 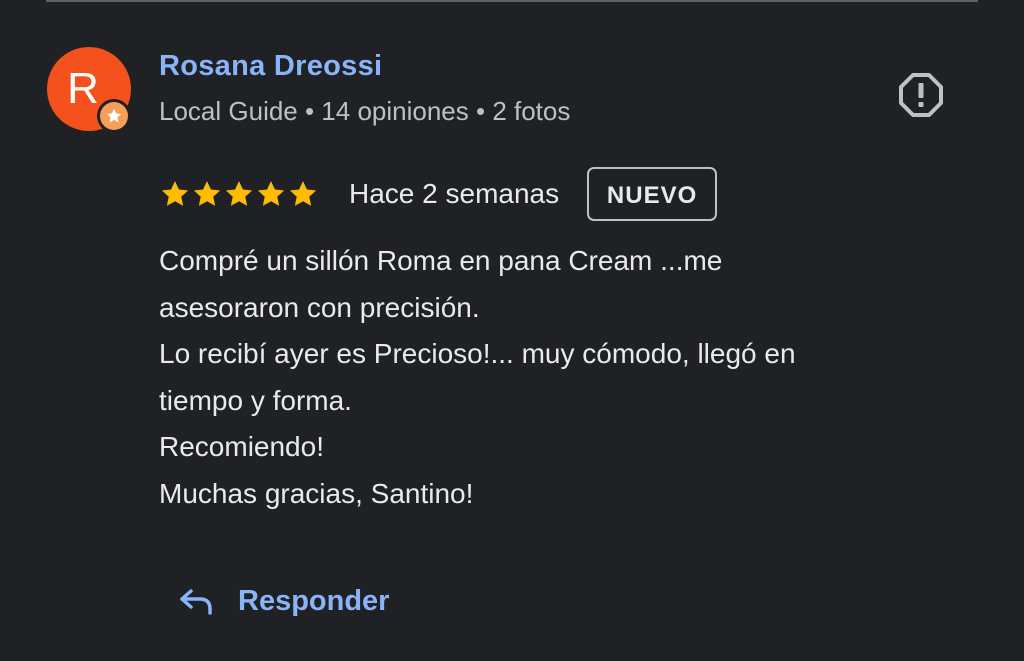 I want to click on review-text-line: asesoraron con precisión., so click(x=319, y=307).